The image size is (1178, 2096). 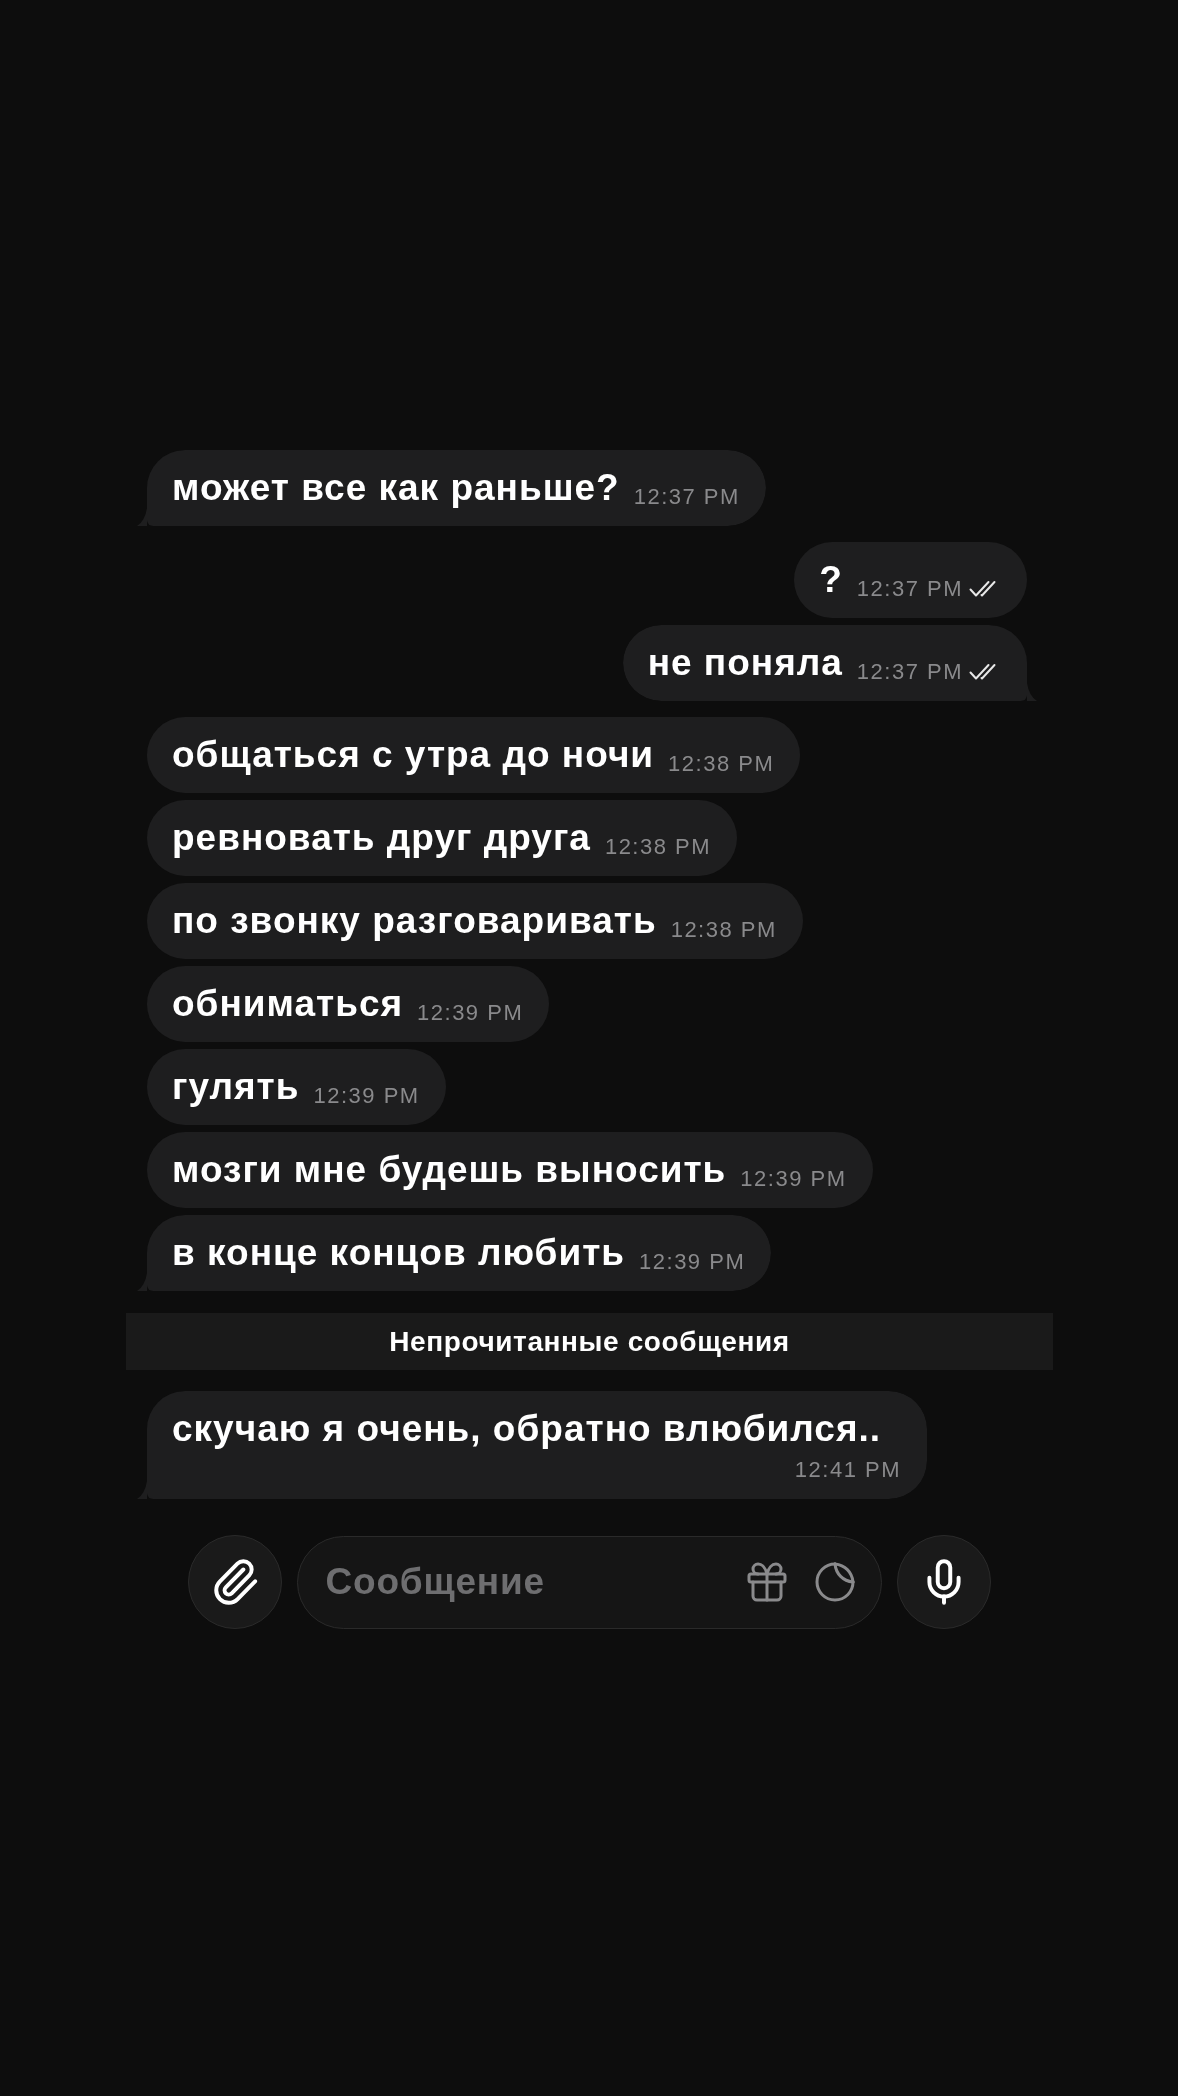 What do you see at coordinates (524, 1582) in the screenshot?
I see `message-input: Сообщение` at bounding box center [524, 1582].